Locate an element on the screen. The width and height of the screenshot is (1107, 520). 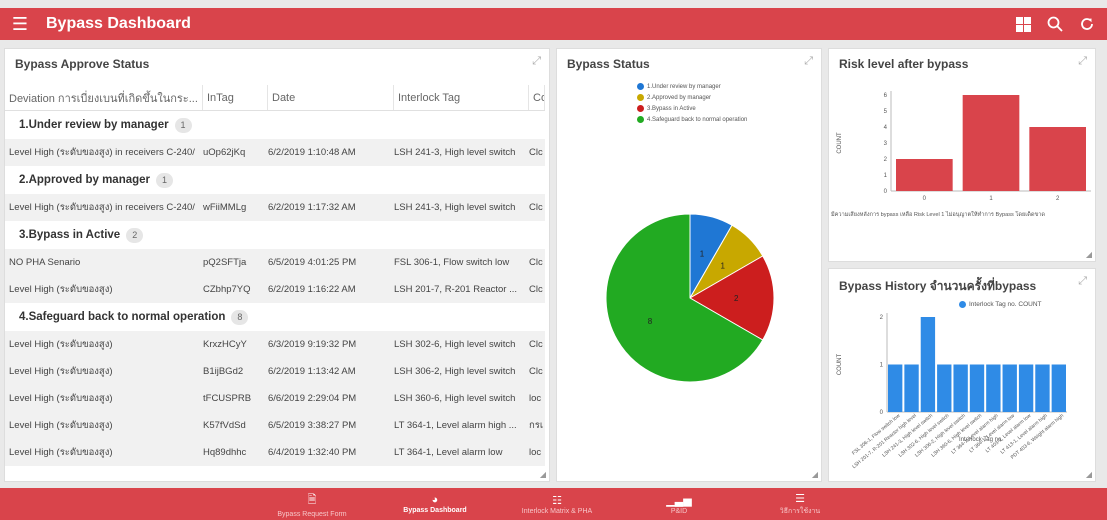
y-tick-label: 4 is located at coordinates (886, 128).